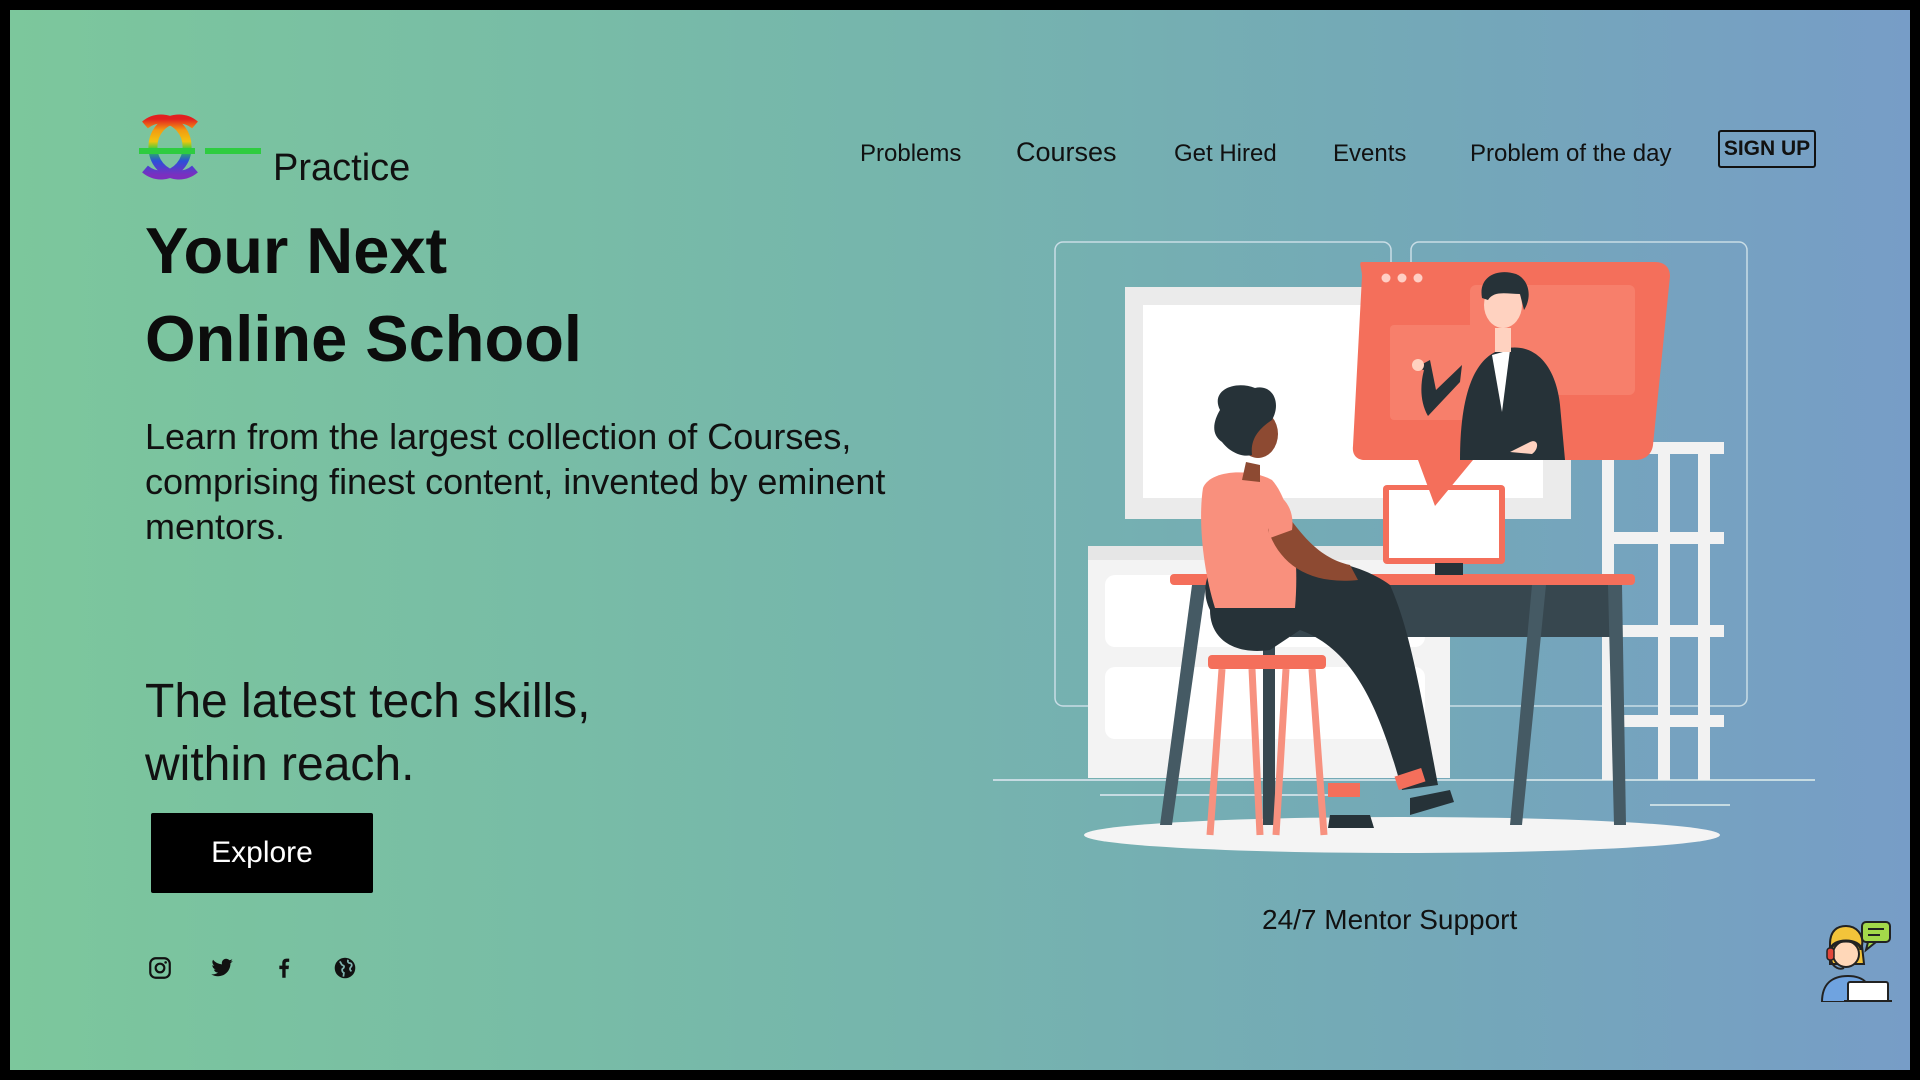 The width and height of the screenshot is (1920, 1080). Describe the element at coordinates (363, 295) in the screenshot. I see `hero-title: Your Next Online School` at that location.